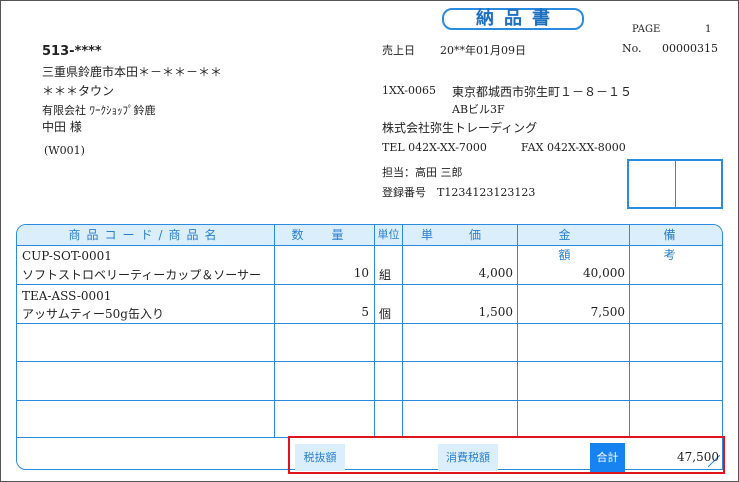 The image size is (739, 482). What do you see at coordinates (64, 150) in the screenshot?
I see `customer-code: (W001)` at bounding box center [64, 150].